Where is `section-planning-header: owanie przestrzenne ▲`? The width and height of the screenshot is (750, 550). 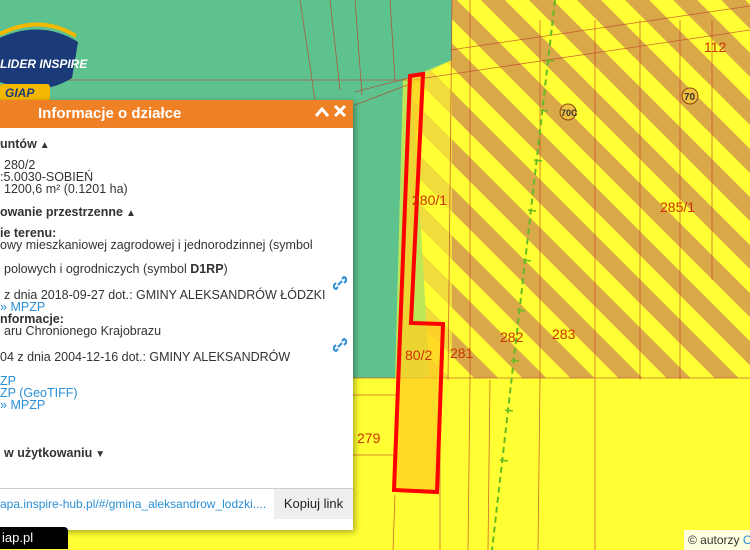 section-planning-header: owanie przestrzenne ▲ is located at coordinates (68, 212).